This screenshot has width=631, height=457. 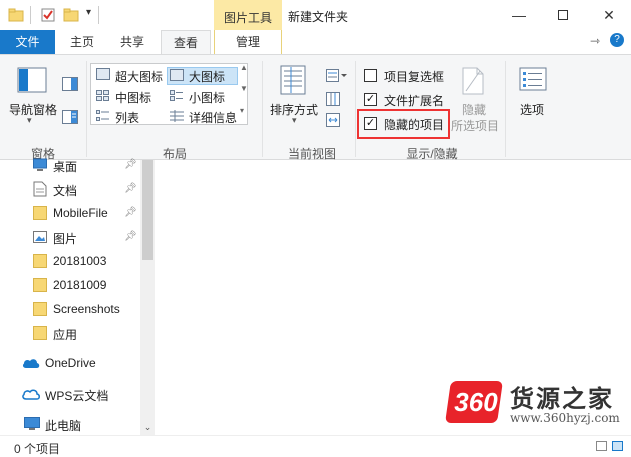 I want to click on maximize-icon, so click(x=563, y=15).